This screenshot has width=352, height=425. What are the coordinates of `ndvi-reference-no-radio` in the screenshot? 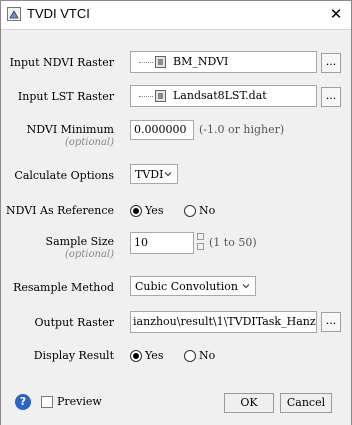 It's located at (190, 211).